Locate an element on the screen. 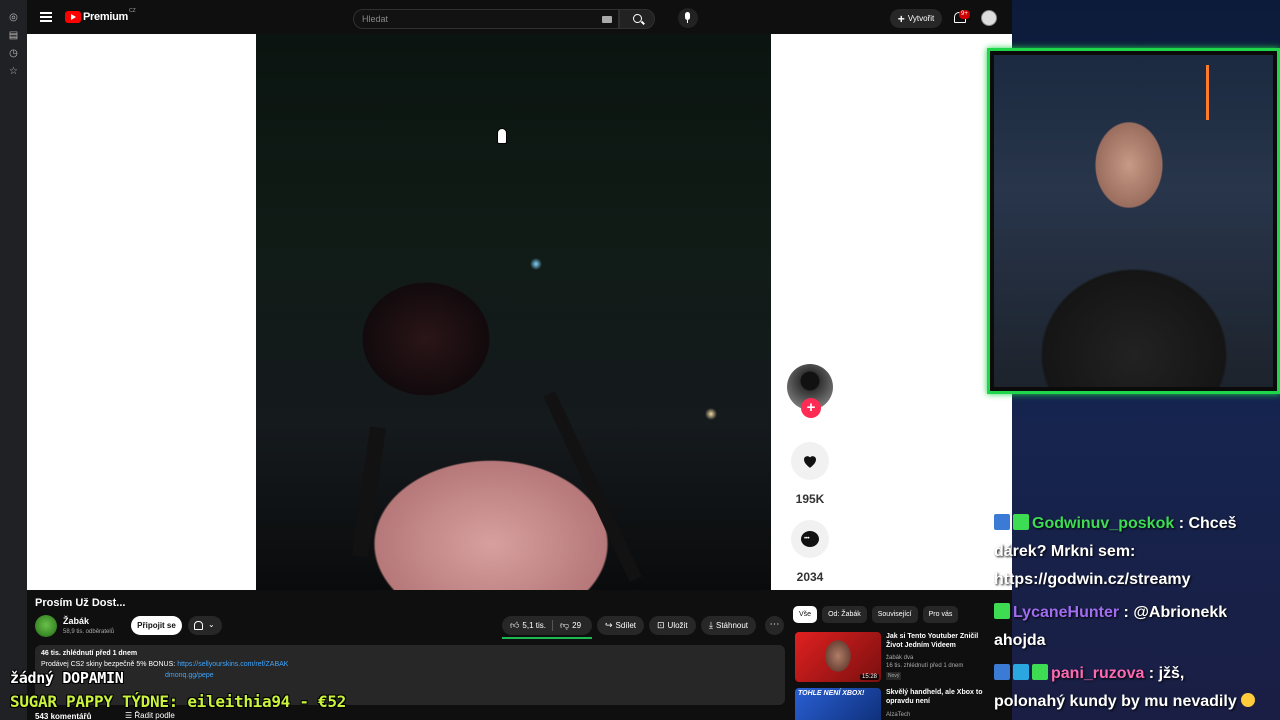  subscribed-button: ⌄ is located at coordinates (205, 625).